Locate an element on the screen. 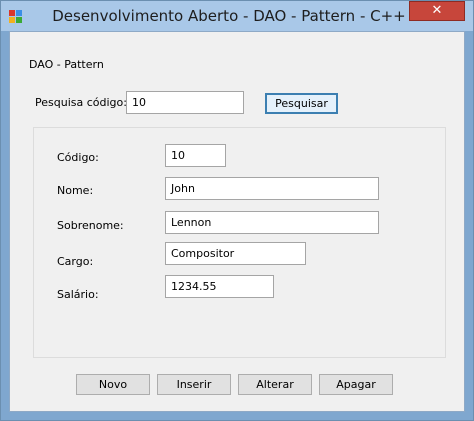  search-code-input: 10 is located at coordinates (185, 102).